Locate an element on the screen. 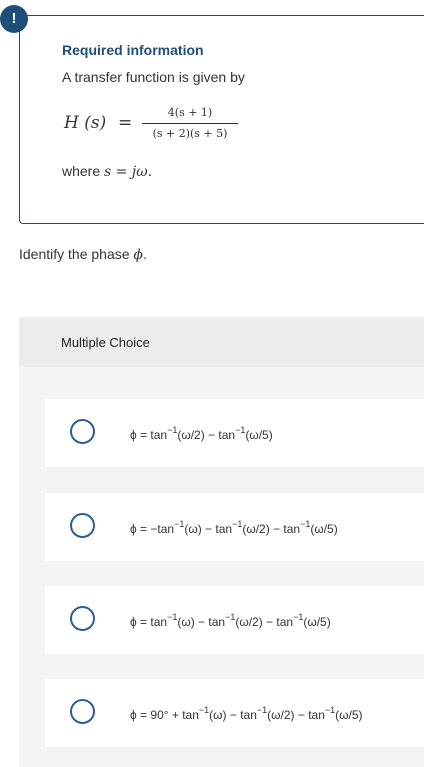 This screenshot has height=767, width=424. choice-option-3: ϕ = tan−1(ω) − tan−1(ω/2) − tan−1(ω/5) is located at coordinates (234, 620).